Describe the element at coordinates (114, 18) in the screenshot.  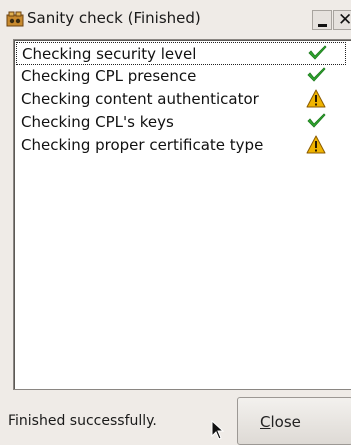
I see `window-title: Sanity check (Finished)` at that location.